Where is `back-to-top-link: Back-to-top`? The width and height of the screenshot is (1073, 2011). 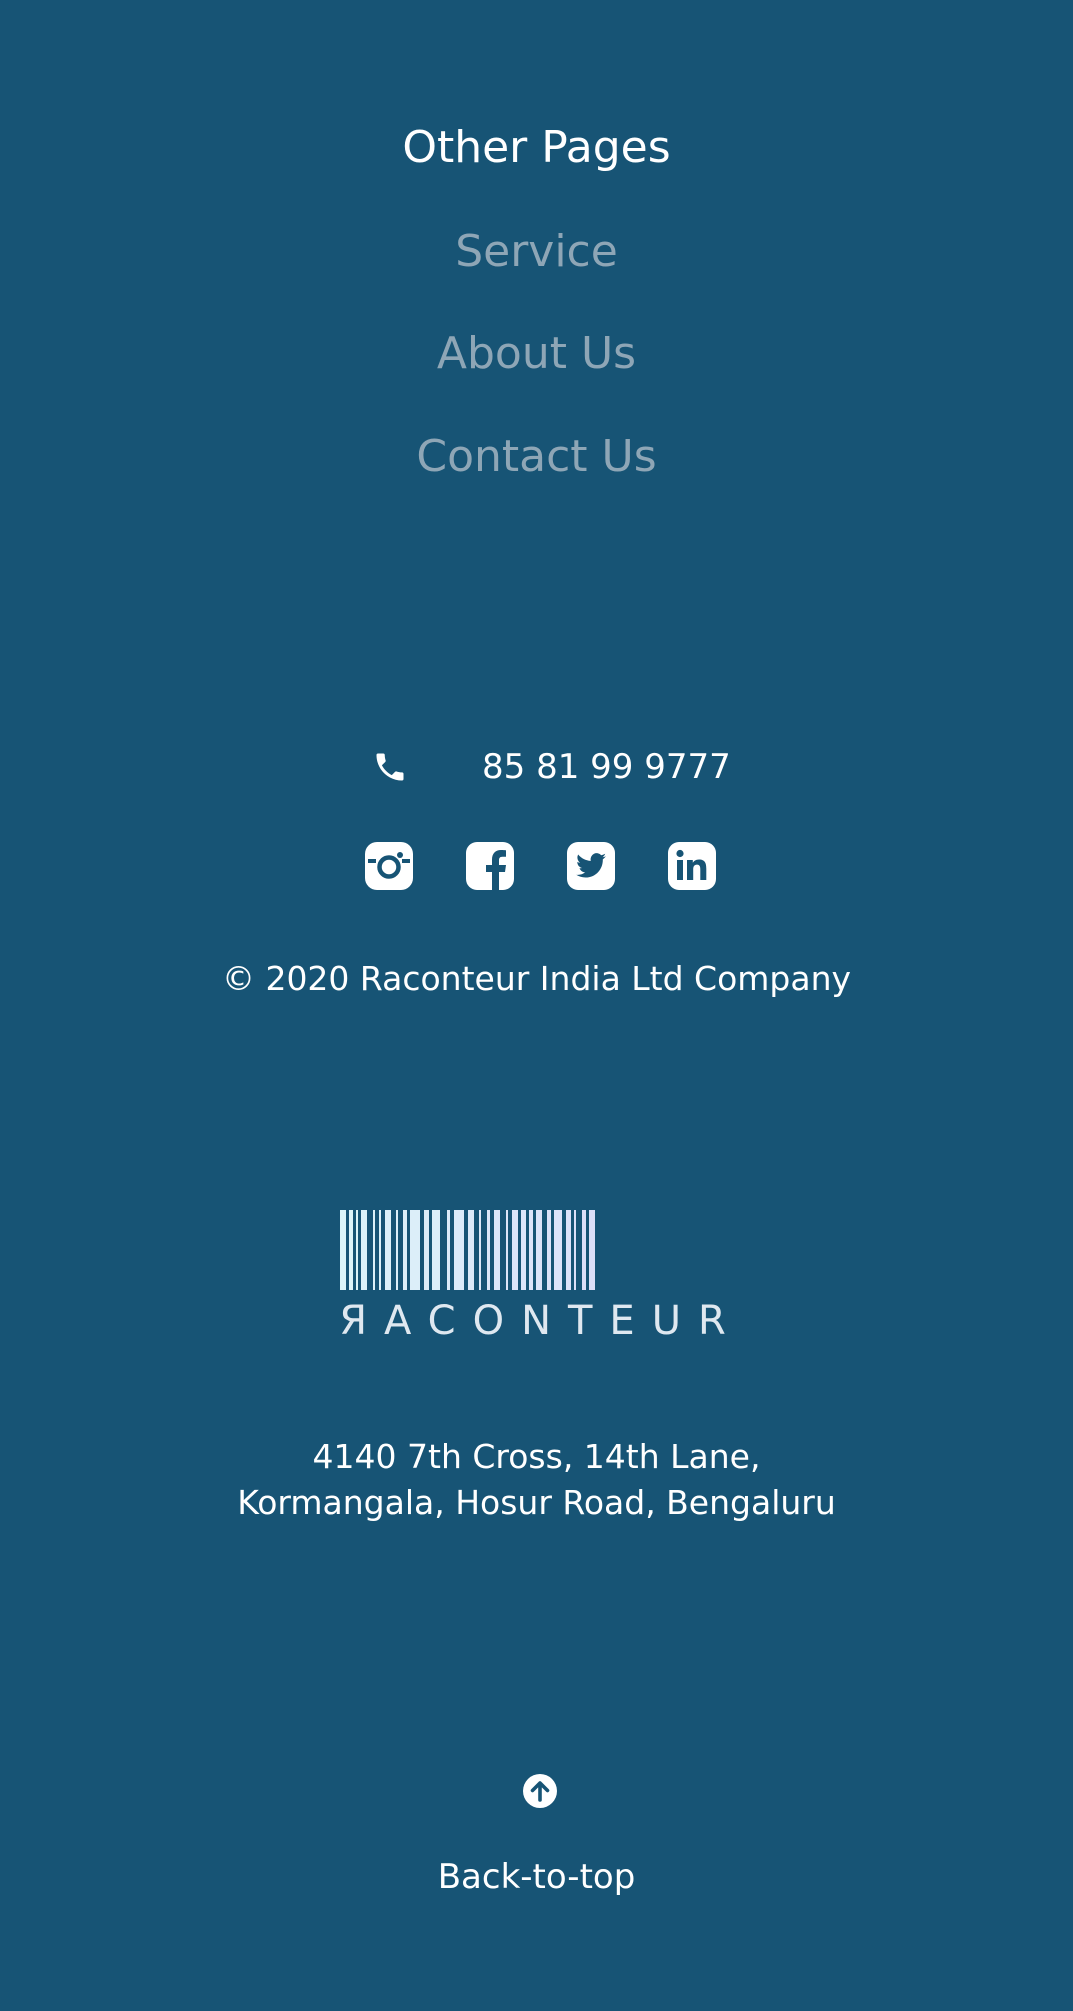 back-to-top-link: Back-to-top is located at coordinates (536, 1877).